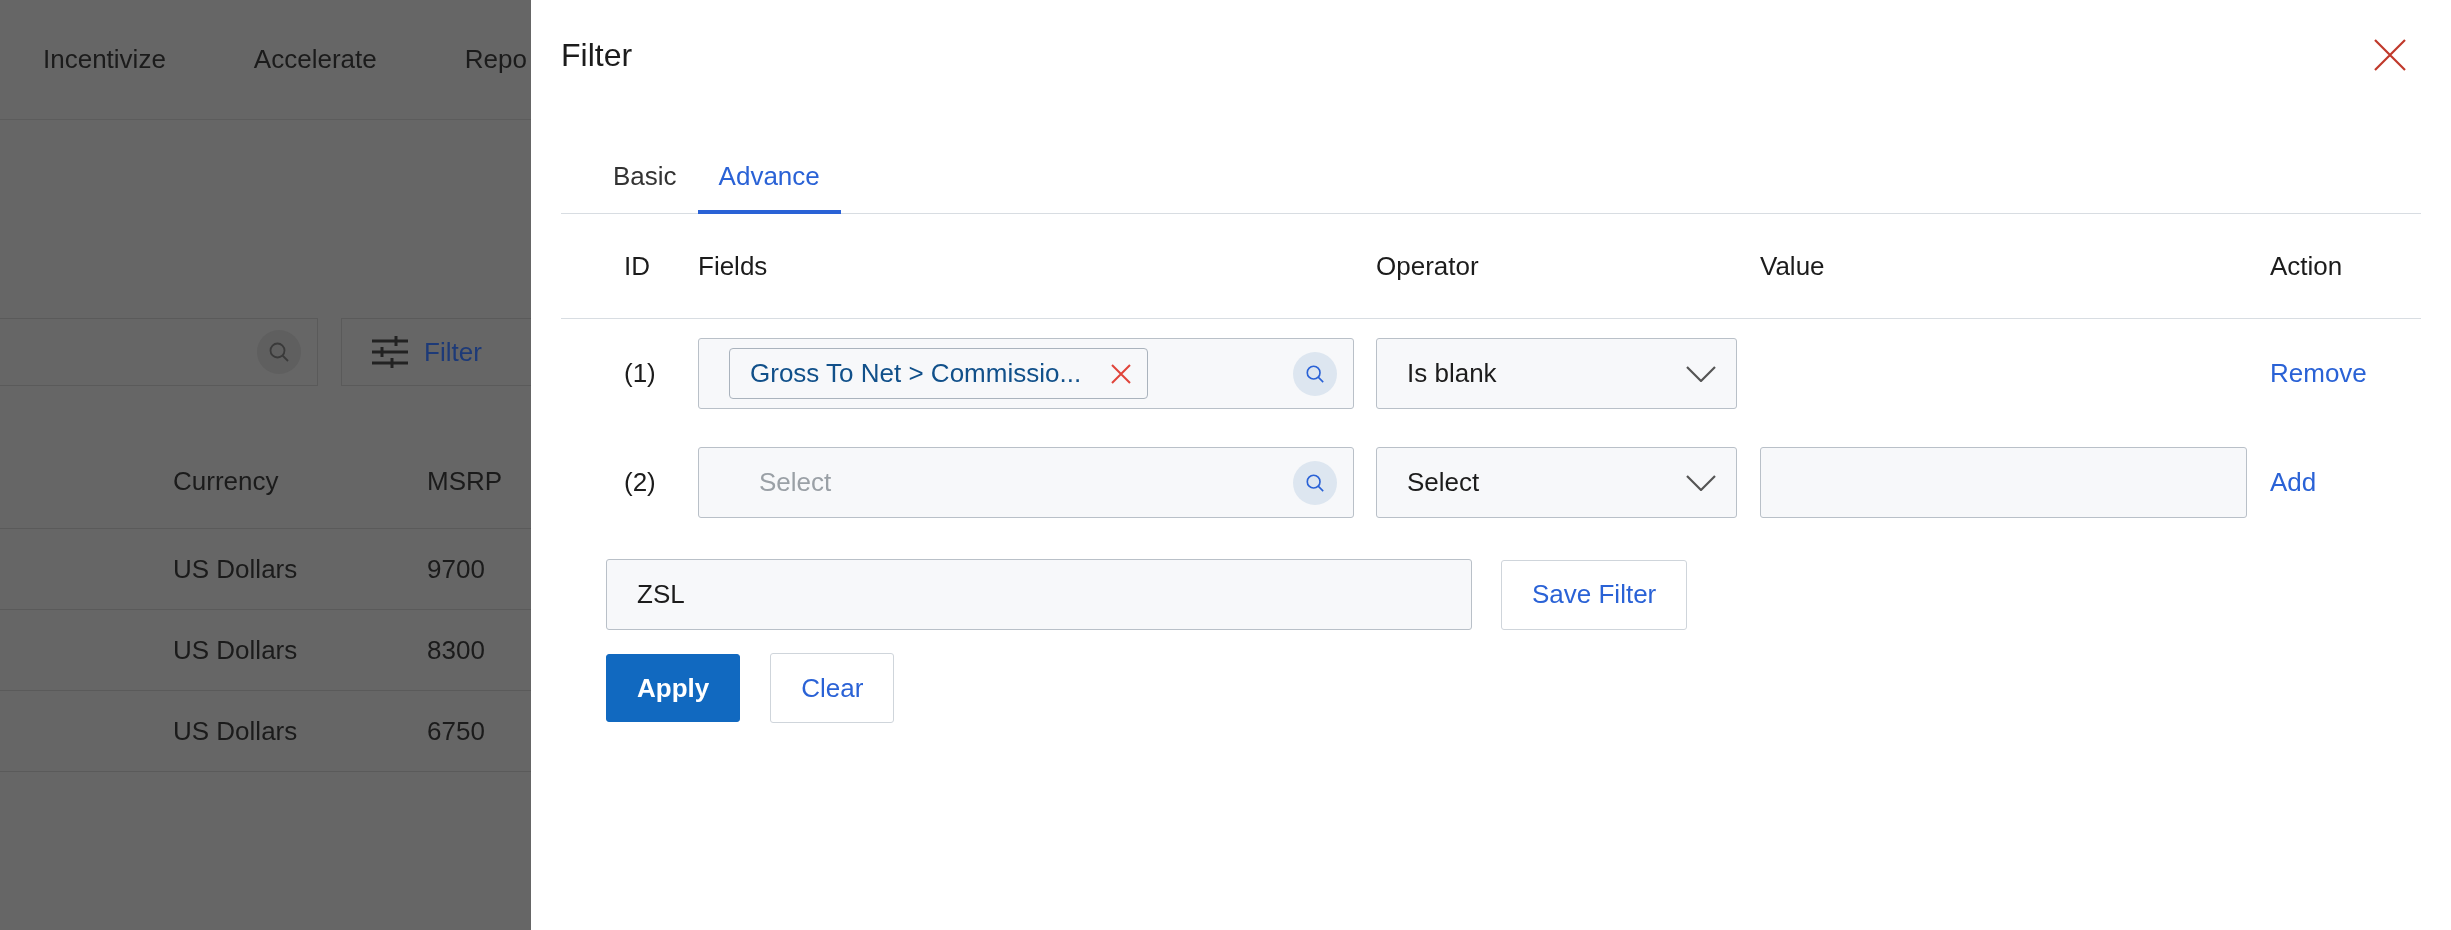  Describe the element at coordinates (733, 266) in the screenshot. I see `column-header: Fields` at that location.